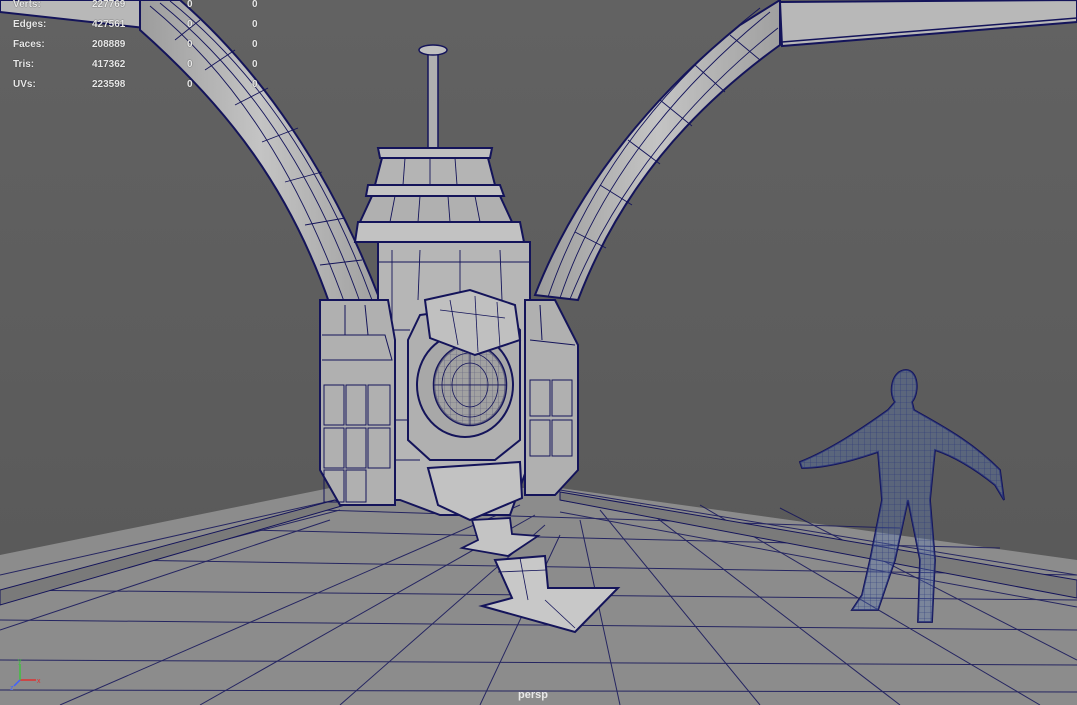  Describe the element at coordinates (109, 84) in the screenshot. I see `hud-total: 223598` at that location.